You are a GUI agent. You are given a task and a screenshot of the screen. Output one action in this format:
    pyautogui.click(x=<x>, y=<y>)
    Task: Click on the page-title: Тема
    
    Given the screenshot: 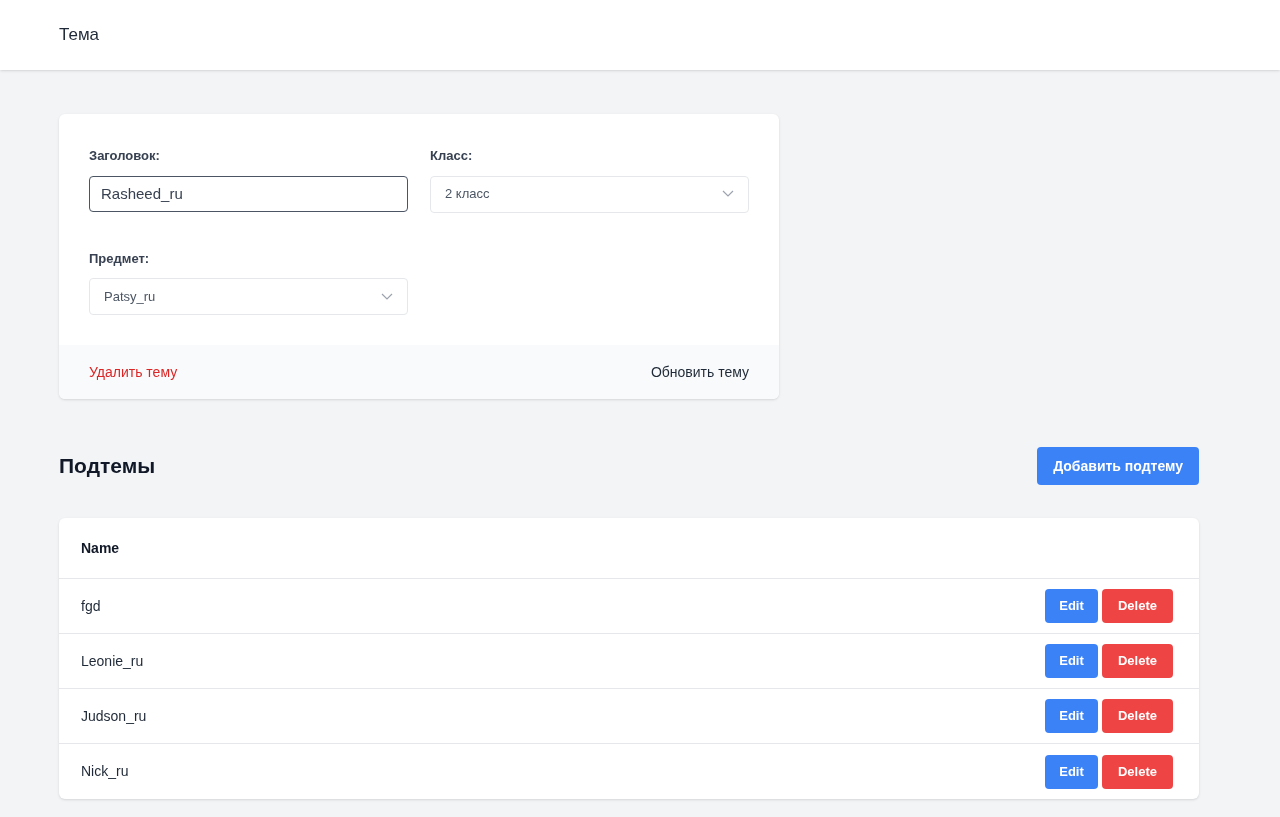 What is the action you would take?
    pyautogui.click(x=79, y=35)
    